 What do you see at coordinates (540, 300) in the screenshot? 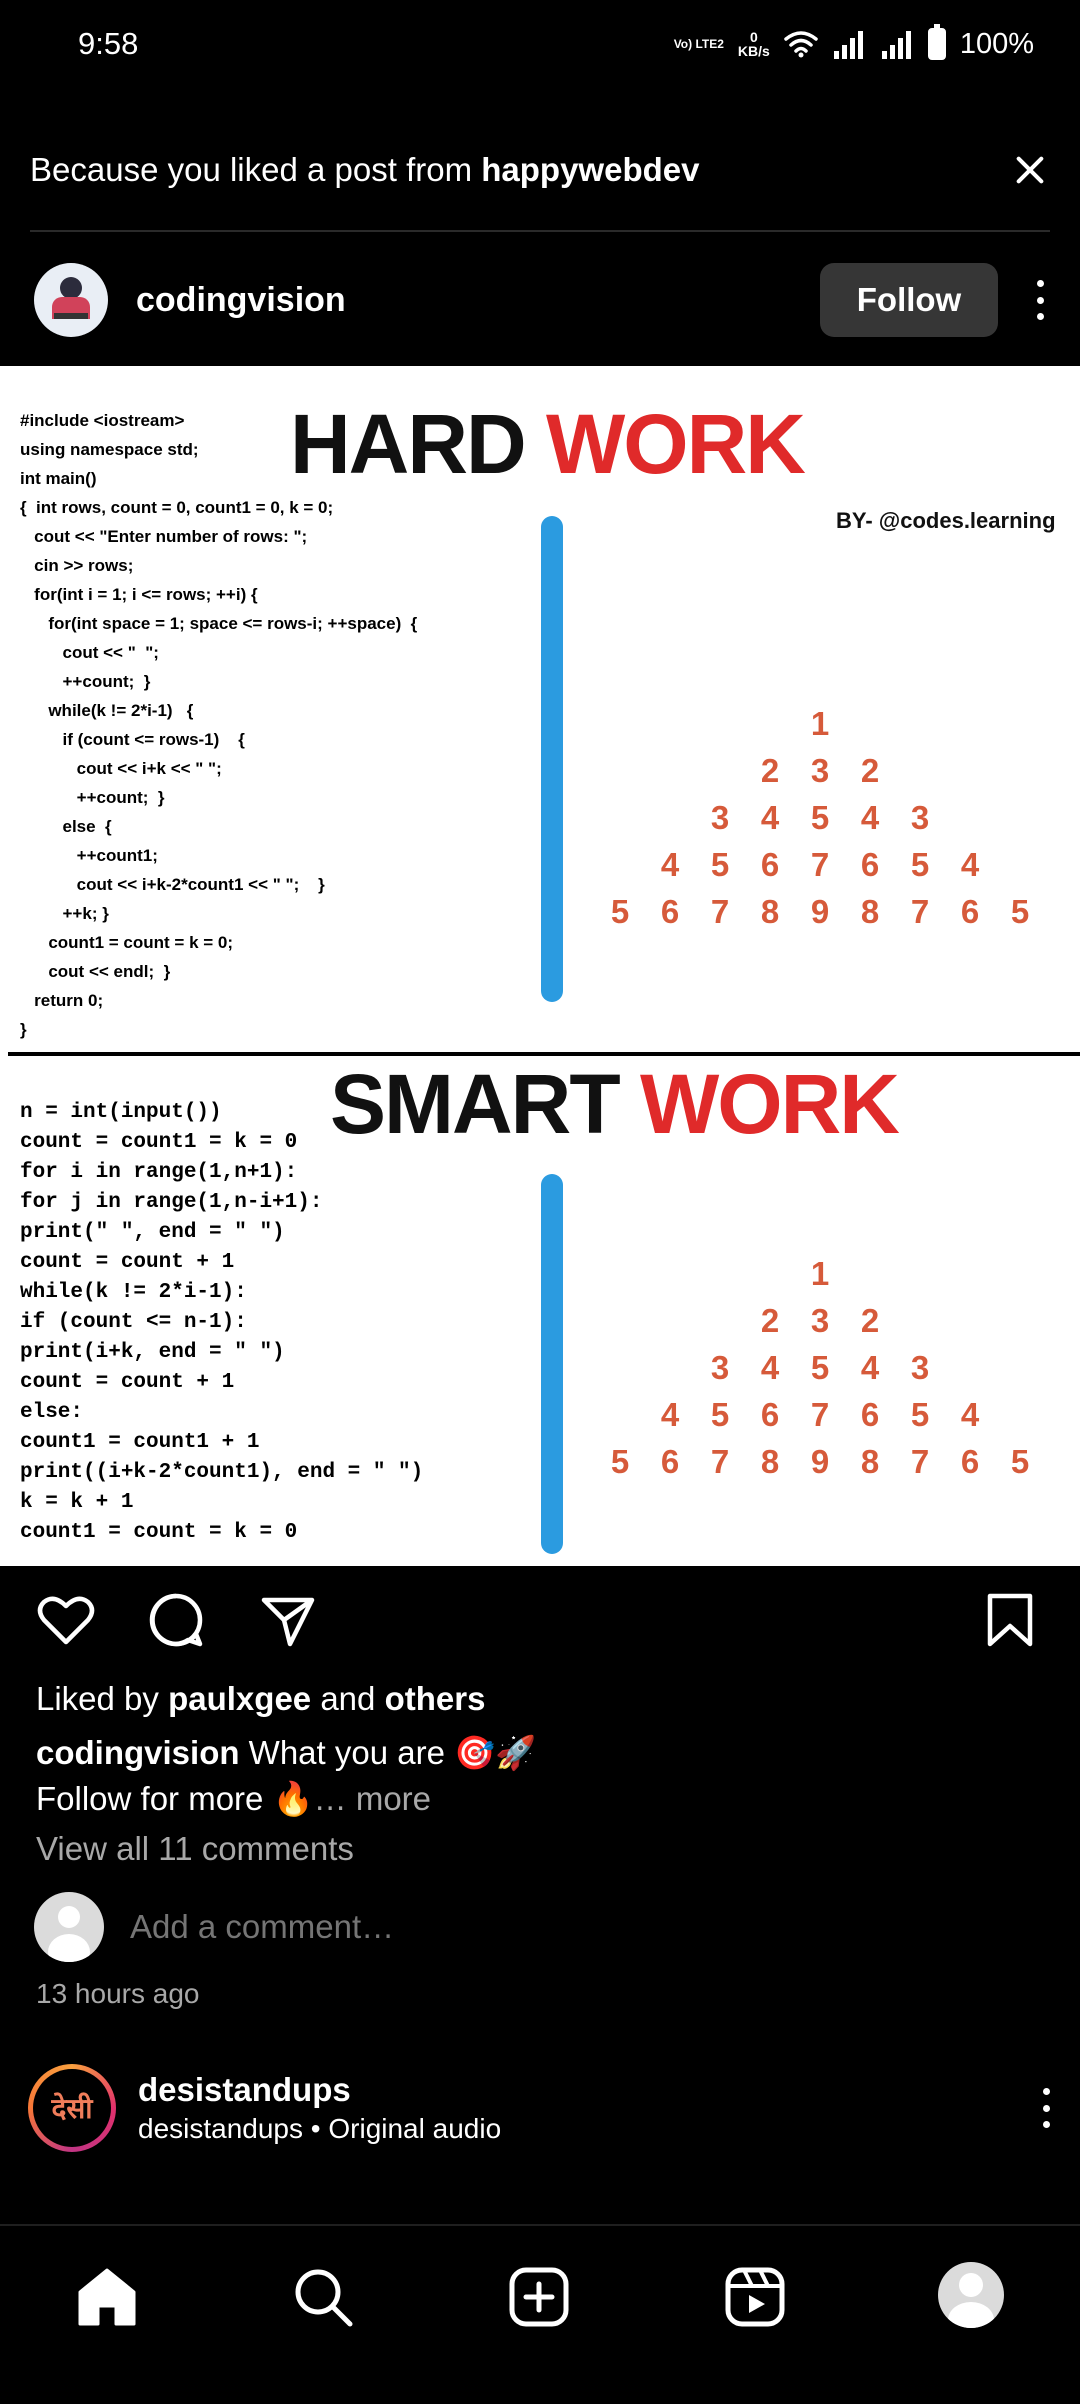
I see `post-header: codingvision Follow` at bounding box center [540, 300].